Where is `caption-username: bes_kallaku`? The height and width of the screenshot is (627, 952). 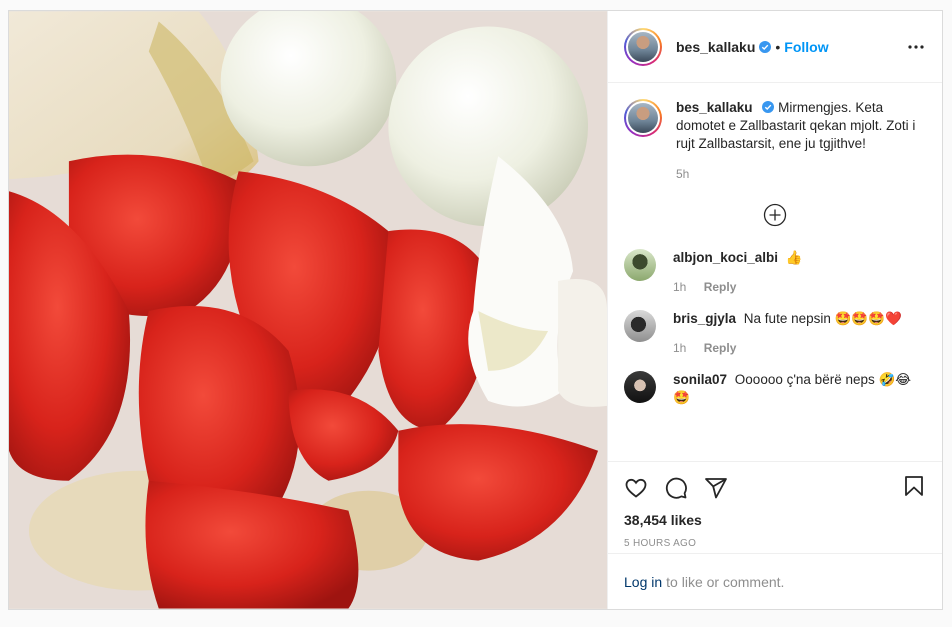
caption-username: bes_kallaku is located at coordinates (714, 107).